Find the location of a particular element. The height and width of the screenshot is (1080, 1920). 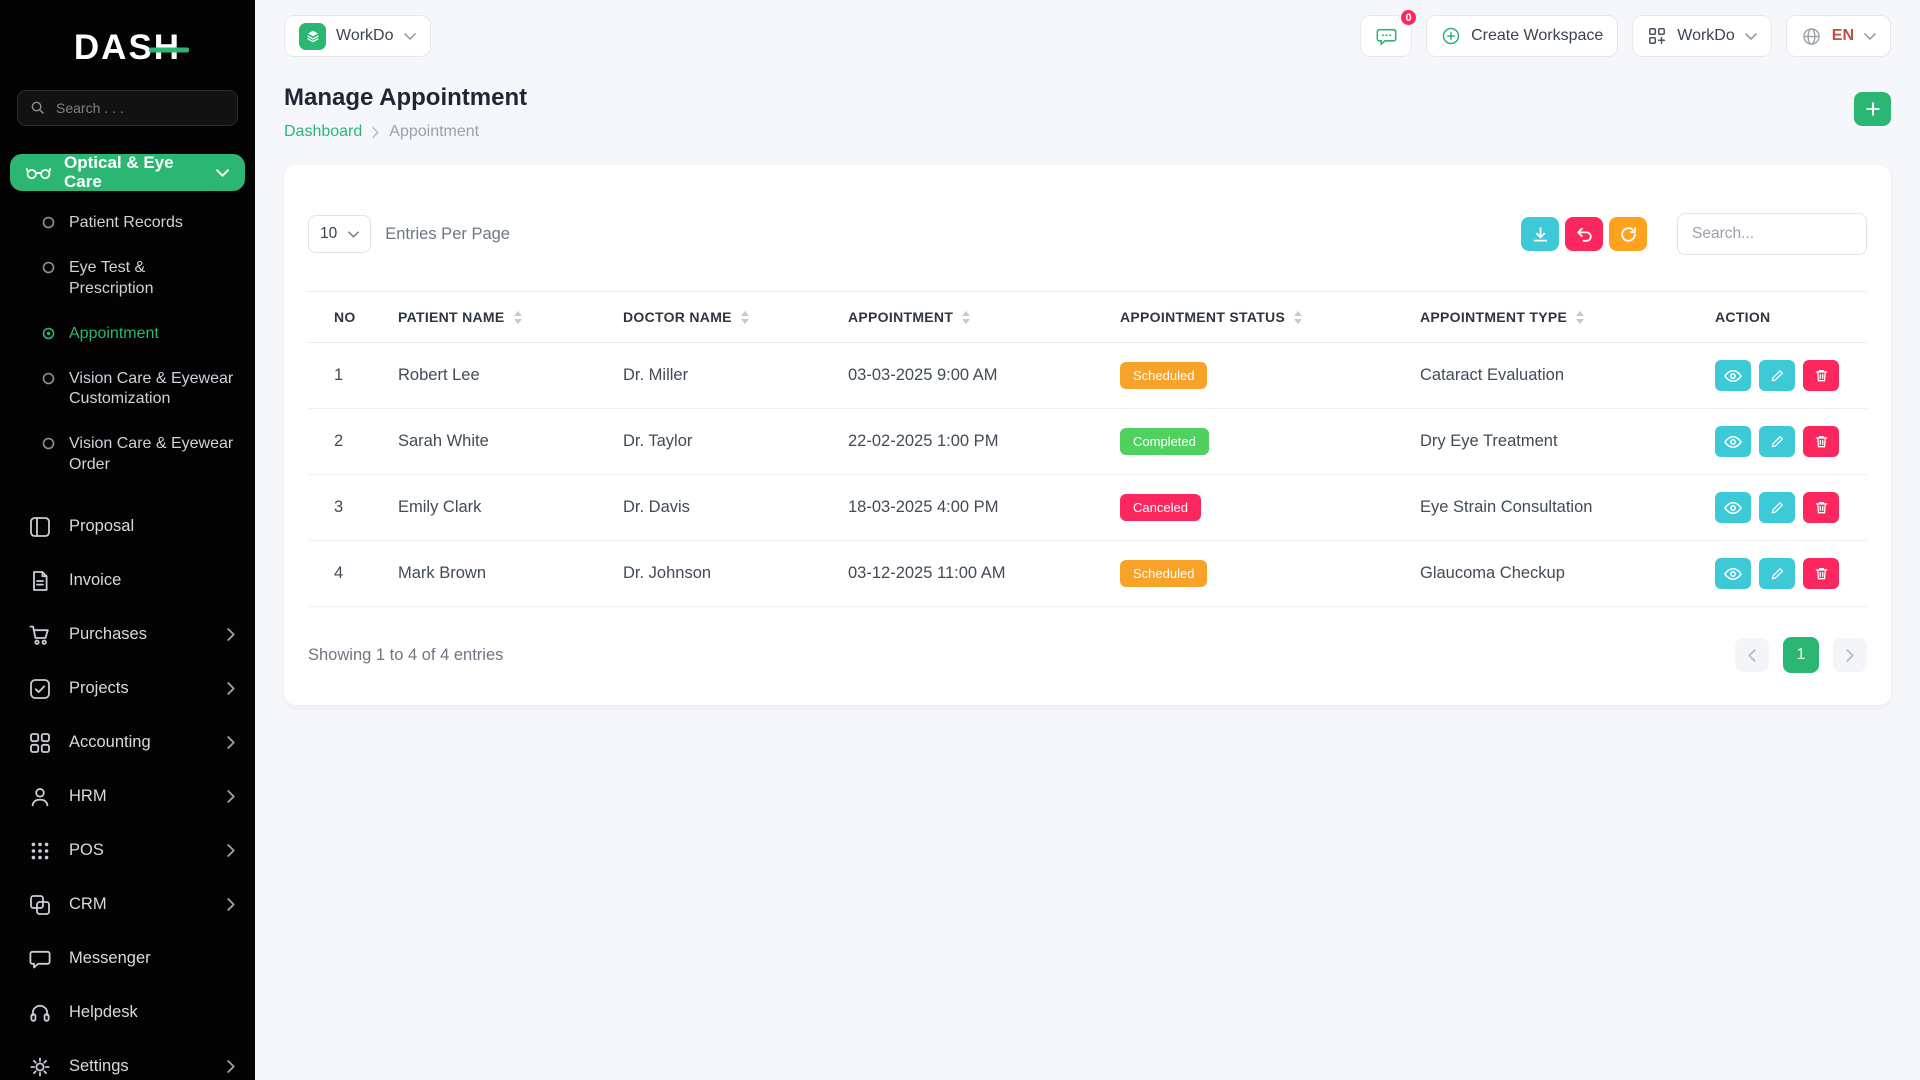

column-header-no: NO is located at coordinates (353, 317).